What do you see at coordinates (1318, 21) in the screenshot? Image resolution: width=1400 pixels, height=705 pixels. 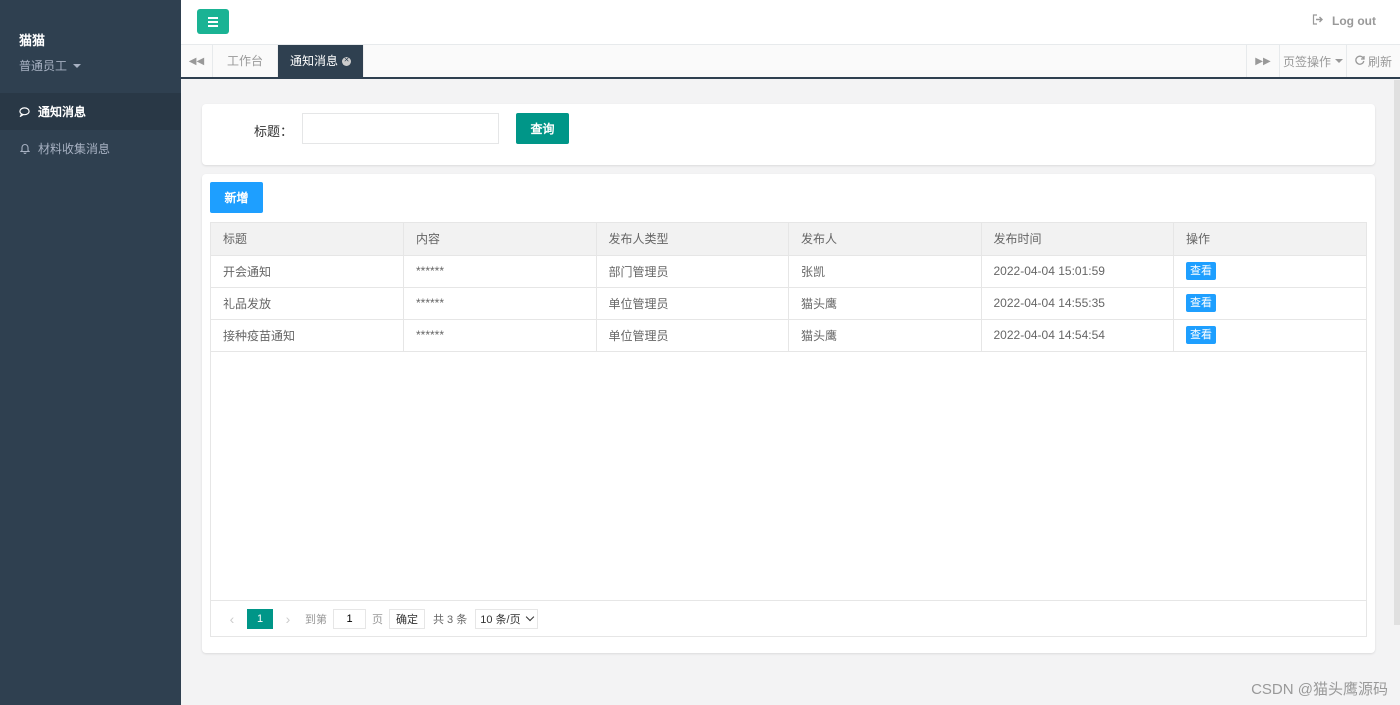 I see `sign-out-icon` at bounding box center [1318, 21].